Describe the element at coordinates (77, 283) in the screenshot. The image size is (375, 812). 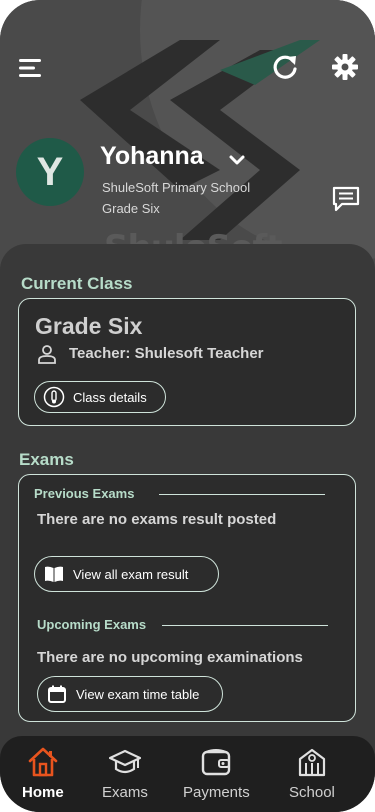
I see `current-class-heading: Current Class` at that location.